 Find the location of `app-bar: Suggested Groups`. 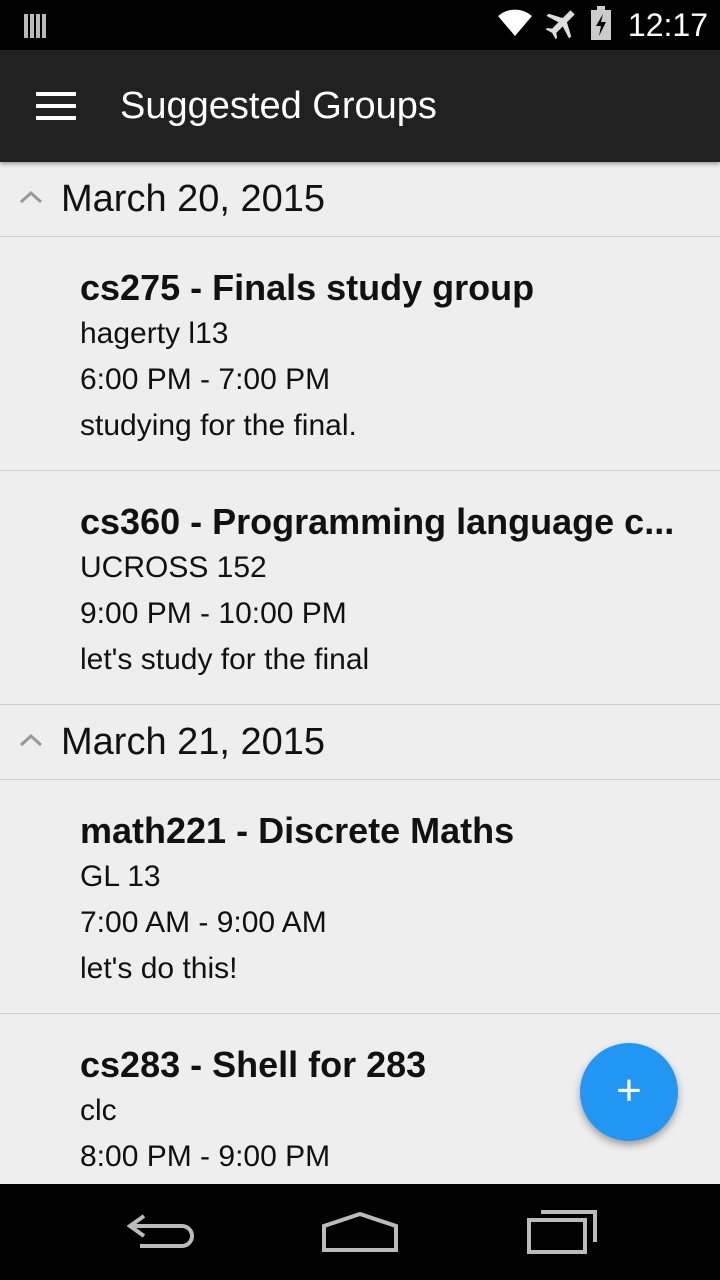

app-bar: Suggested Groups is located at coordinates (360, 106).